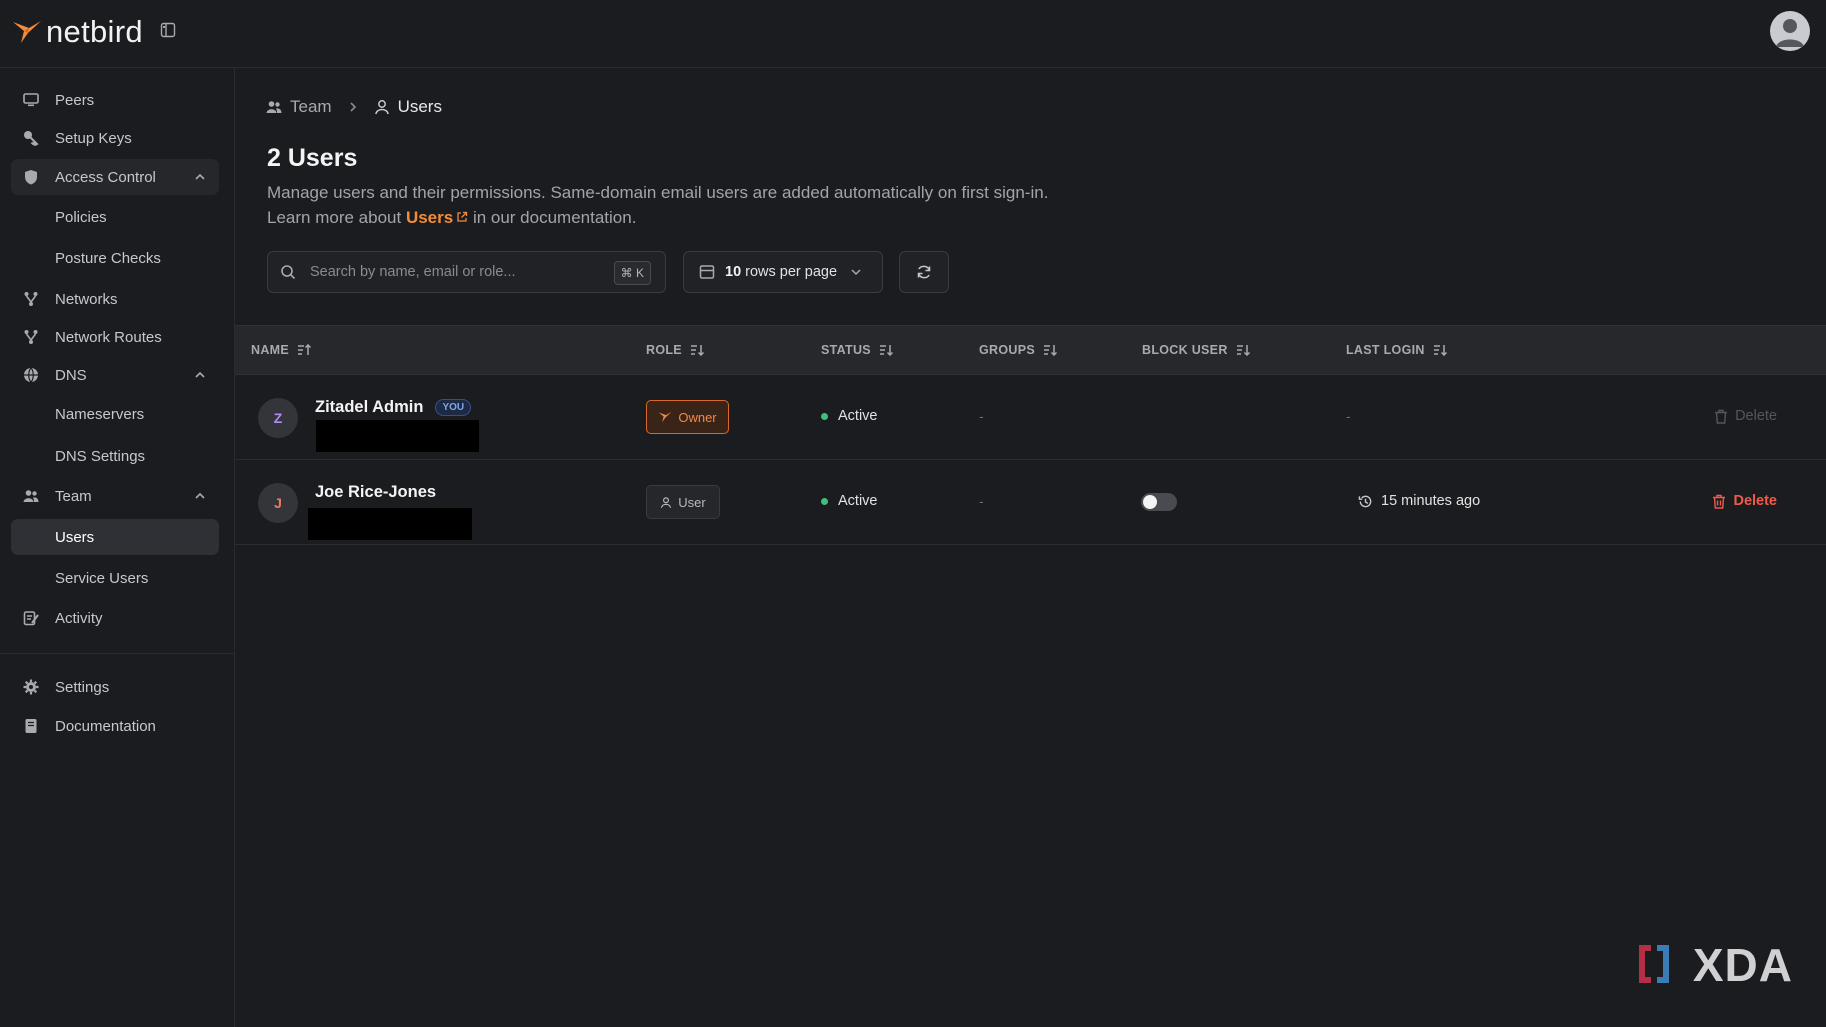  I want to click on sidebar-item-label: DNS, so click(71, 375).